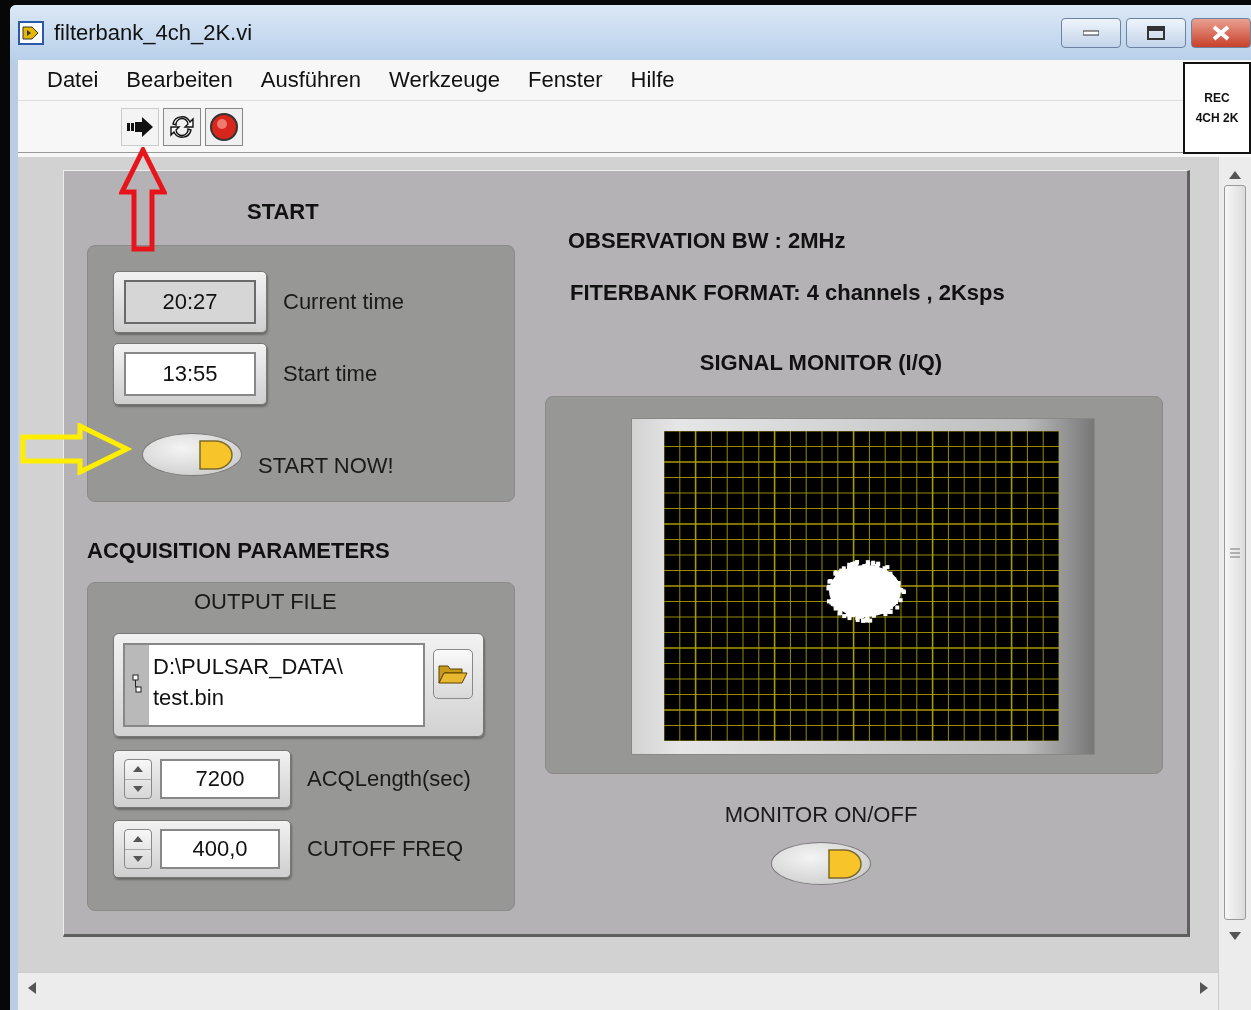 The width and height of the screenshot is (1251, 1010). I want to click on folder-icon, so click(453, 674).